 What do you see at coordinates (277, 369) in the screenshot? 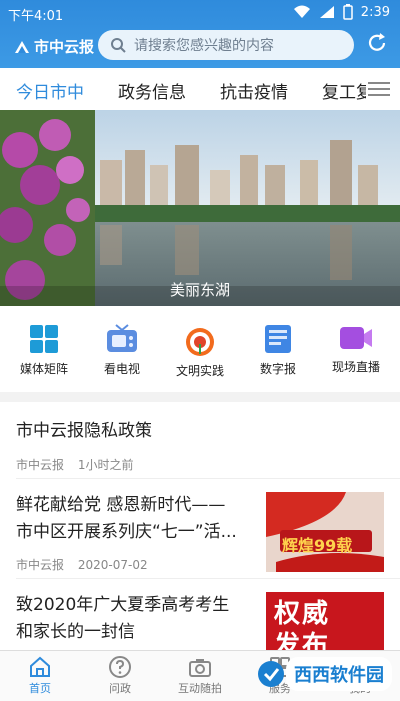
I see `quick-label: 数字报` at bounding box center [277, 369].